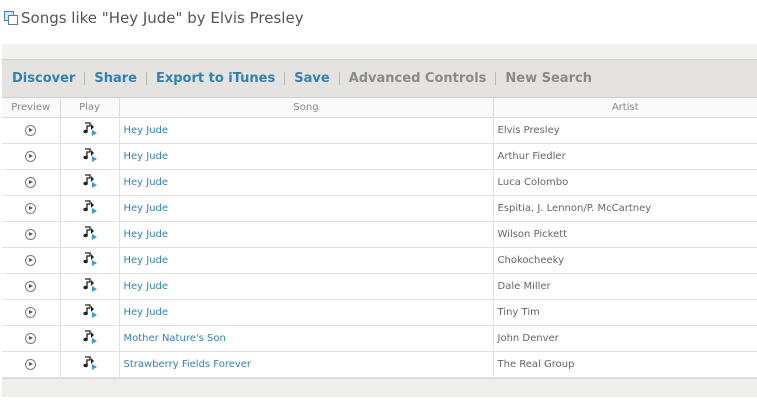  I want to click on artist-cell: John Denver, so click(625, 338).